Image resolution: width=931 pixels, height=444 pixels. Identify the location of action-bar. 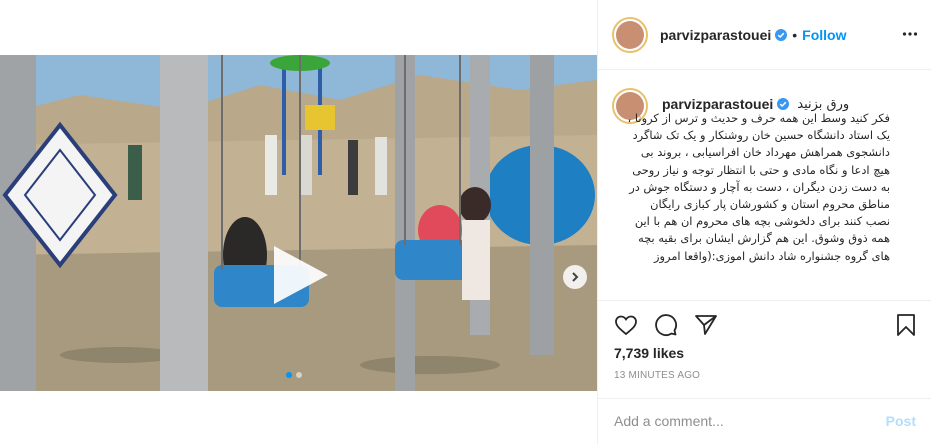
(764, 322).